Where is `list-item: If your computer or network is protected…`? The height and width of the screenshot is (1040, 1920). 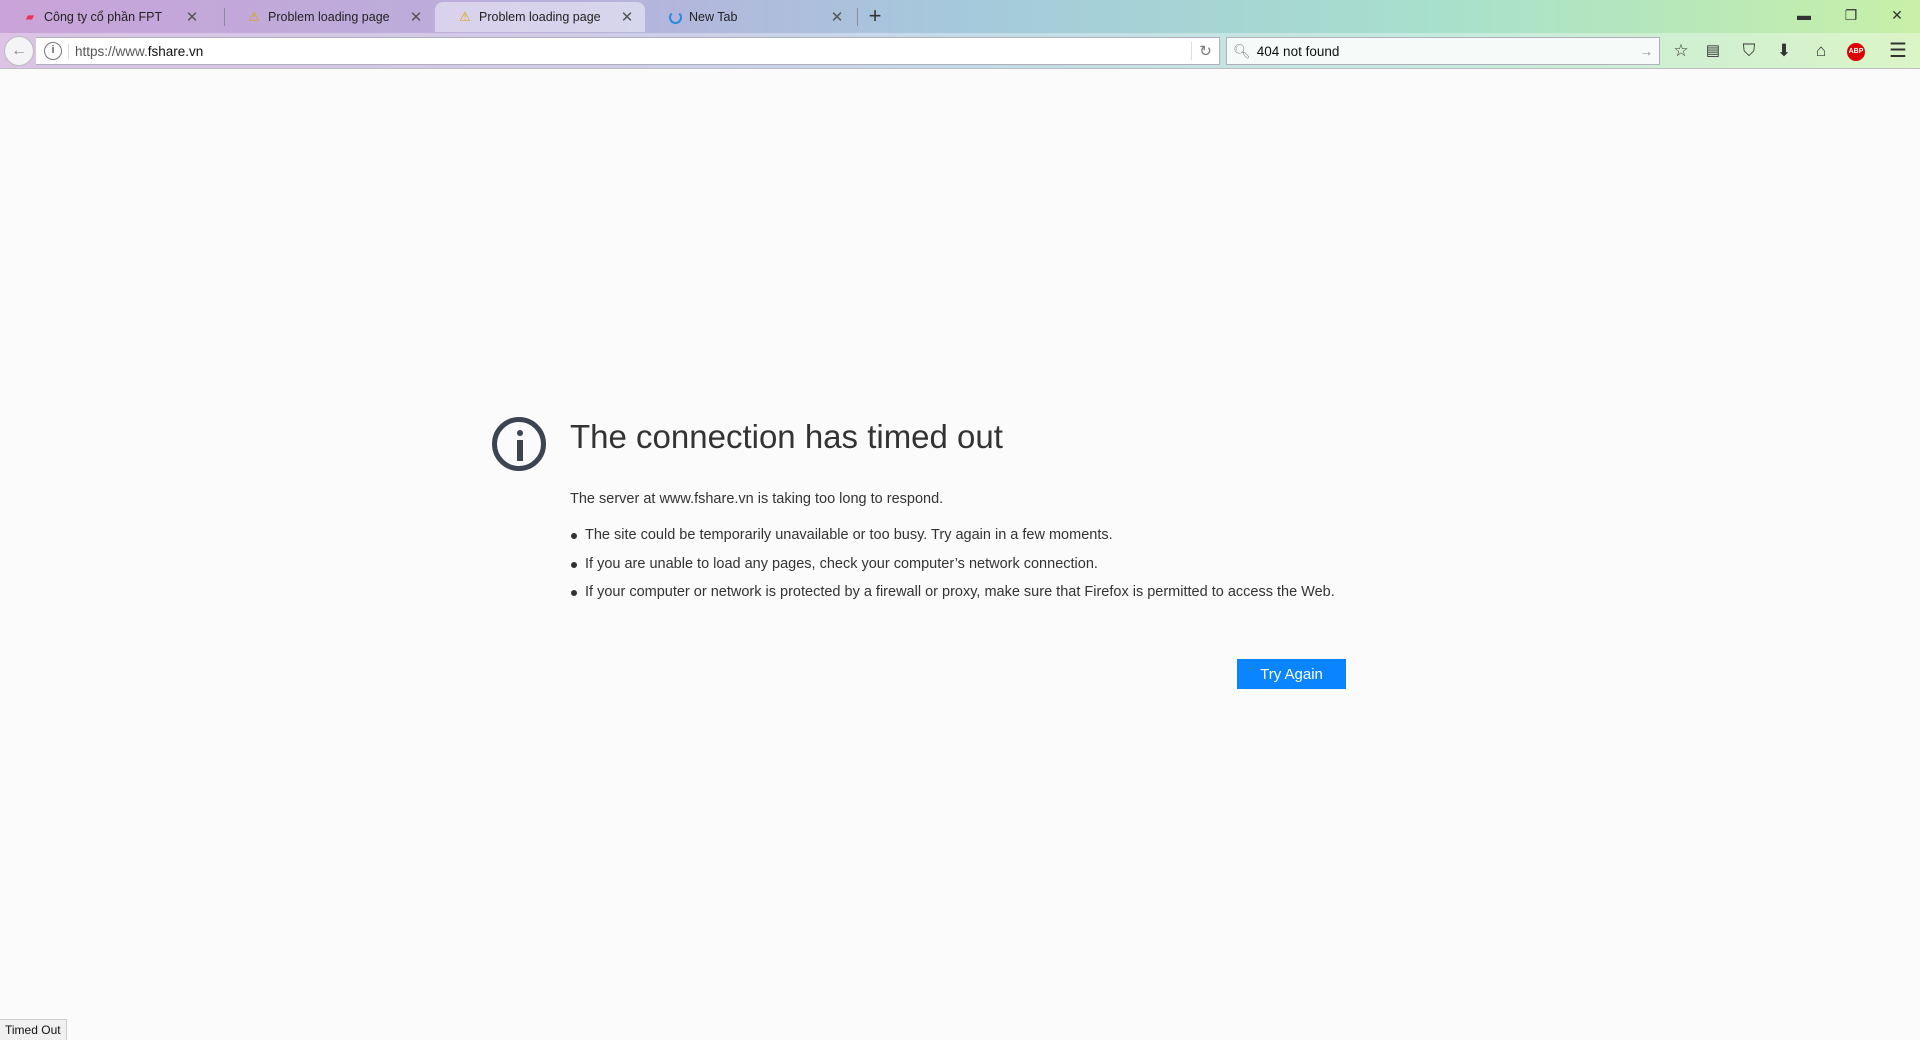
list-item: If your computer or network is protected… is located at coordinates (960, 592).